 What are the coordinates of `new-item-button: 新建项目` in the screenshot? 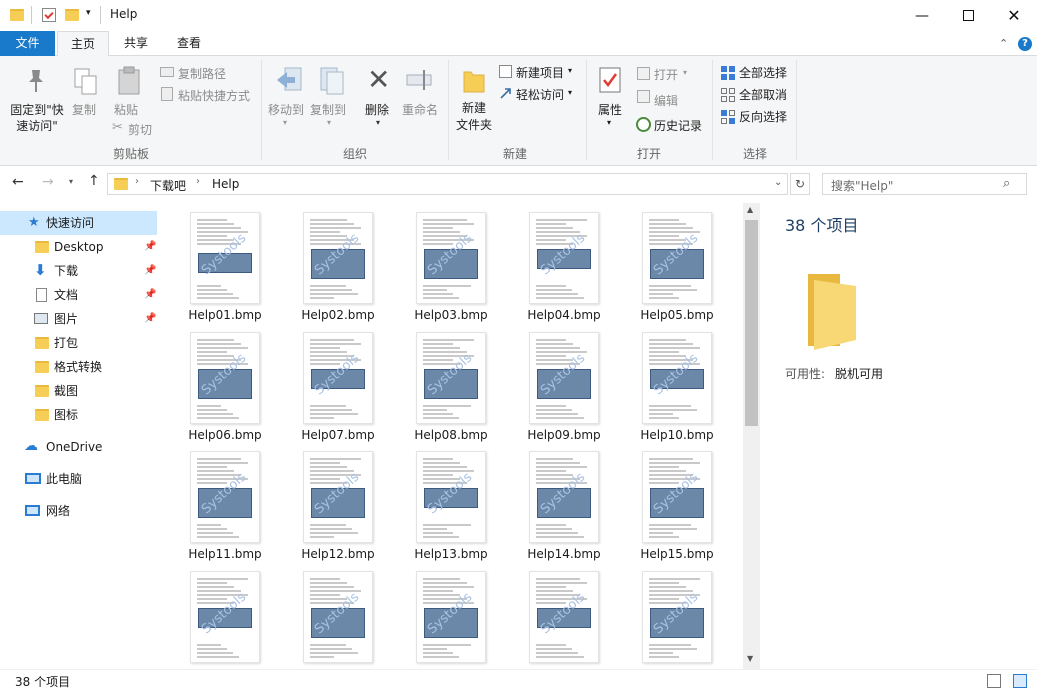 It's located at (540, 72).